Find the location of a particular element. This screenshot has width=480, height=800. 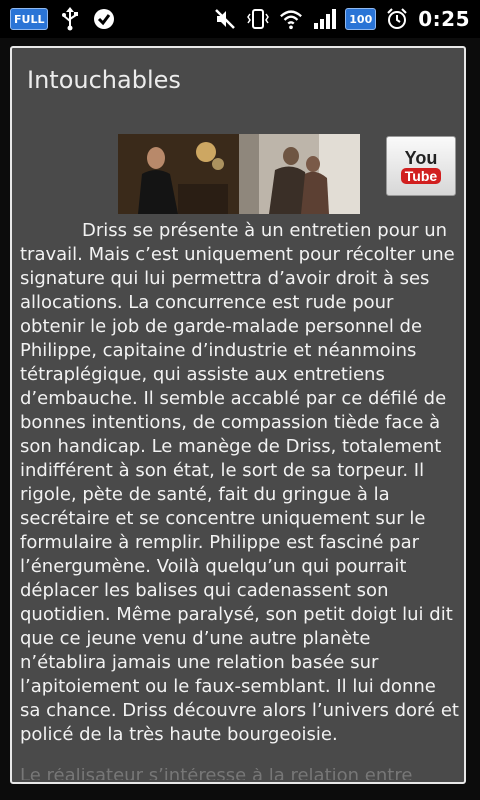

status-bar: FULL 100 0:25 is located at coordinates (240, 19).